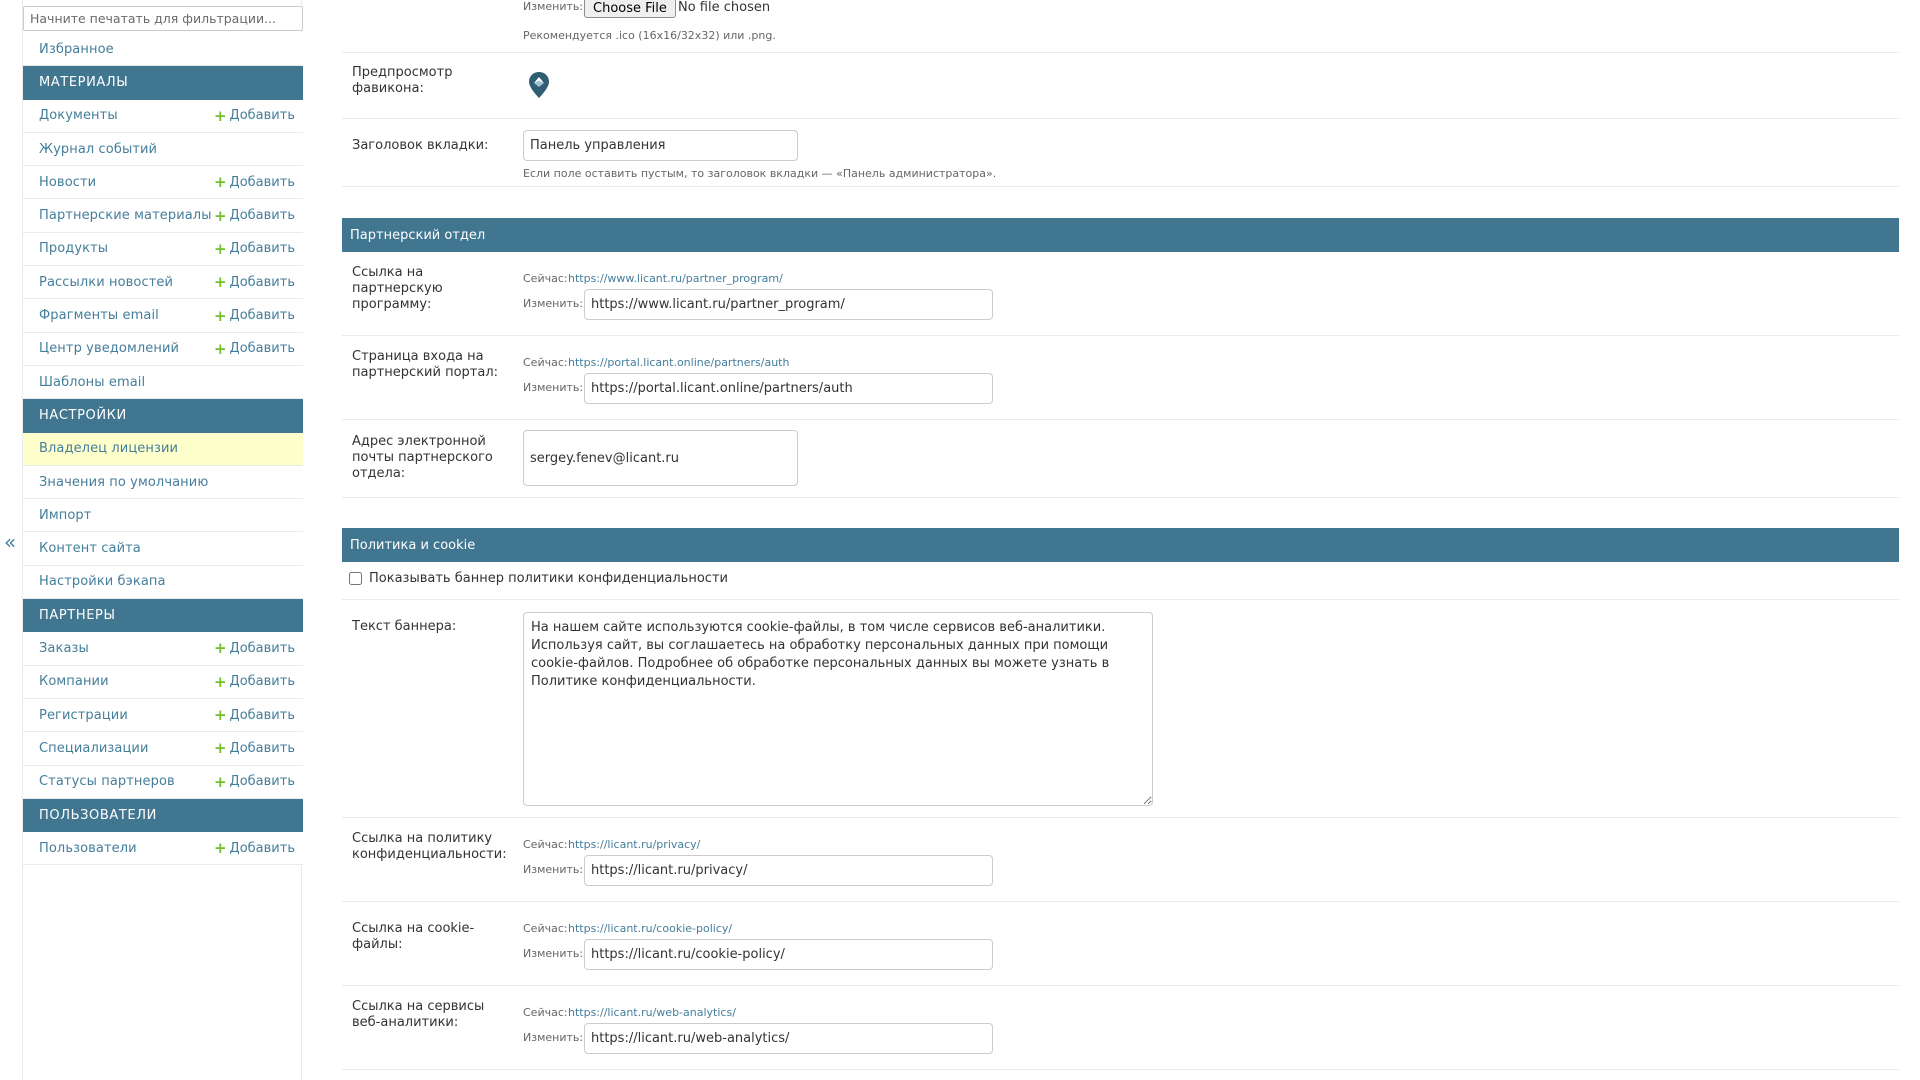 Image resolution: width=1920 pixels, height=1080 pixels. I want to click on nav-item: Журнал событий, so click(163, 149).